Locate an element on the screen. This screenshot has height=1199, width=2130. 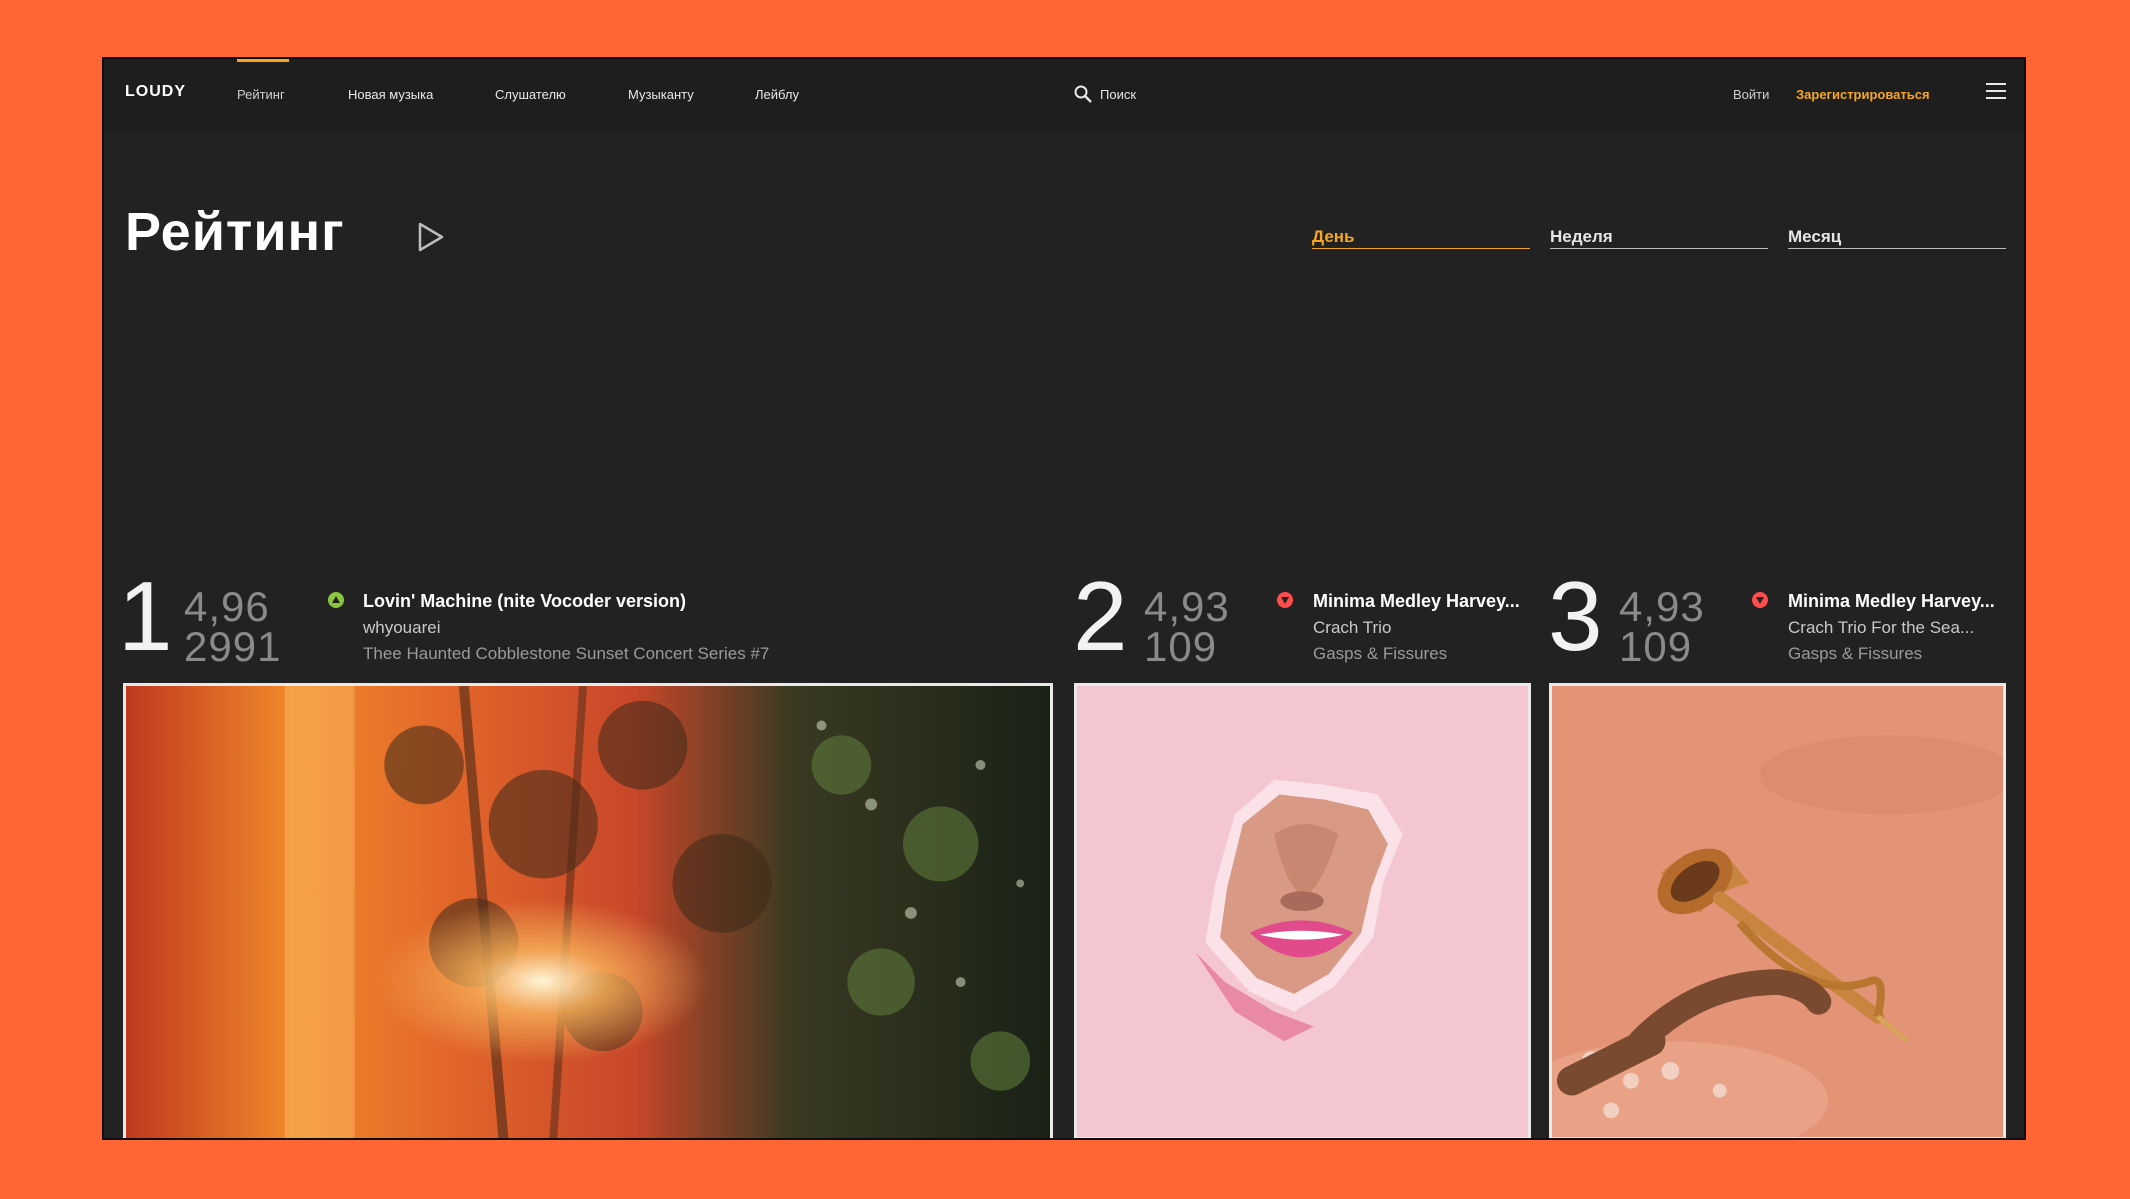
trend-up-icon is located at coordinates (336, 600).